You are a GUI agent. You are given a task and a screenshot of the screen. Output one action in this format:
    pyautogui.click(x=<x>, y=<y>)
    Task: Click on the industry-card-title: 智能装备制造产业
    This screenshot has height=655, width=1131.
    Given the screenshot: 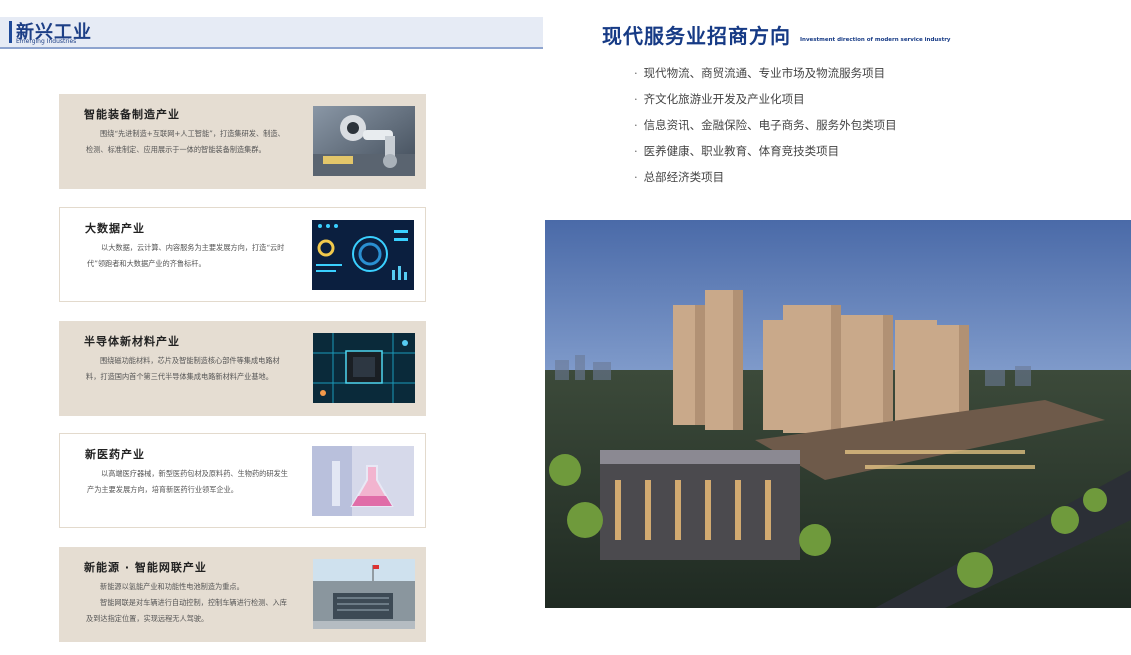 What is the action you would take?
    pyautogui.click(x=132, y=114)
    